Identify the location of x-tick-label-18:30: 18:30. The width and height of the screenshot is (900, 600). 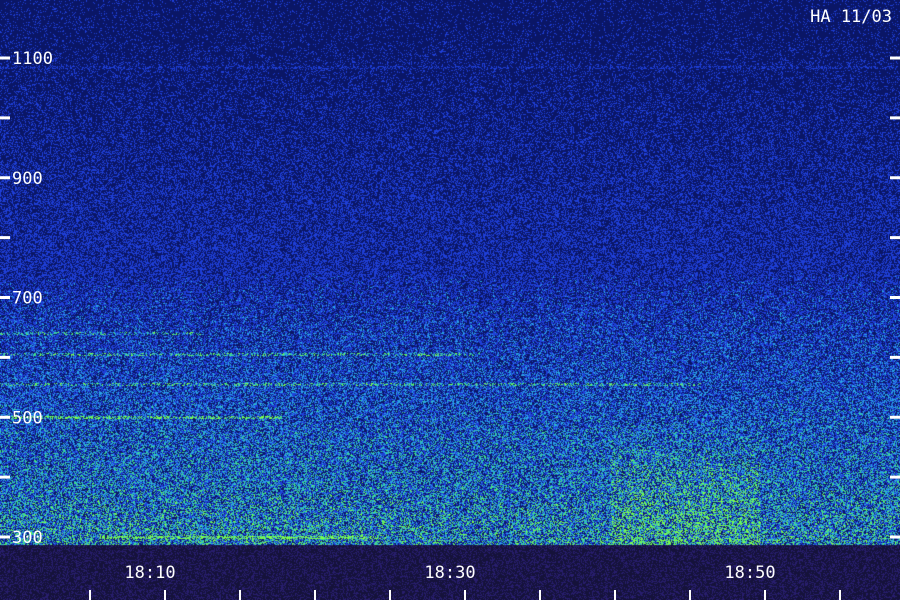
(449, 573).